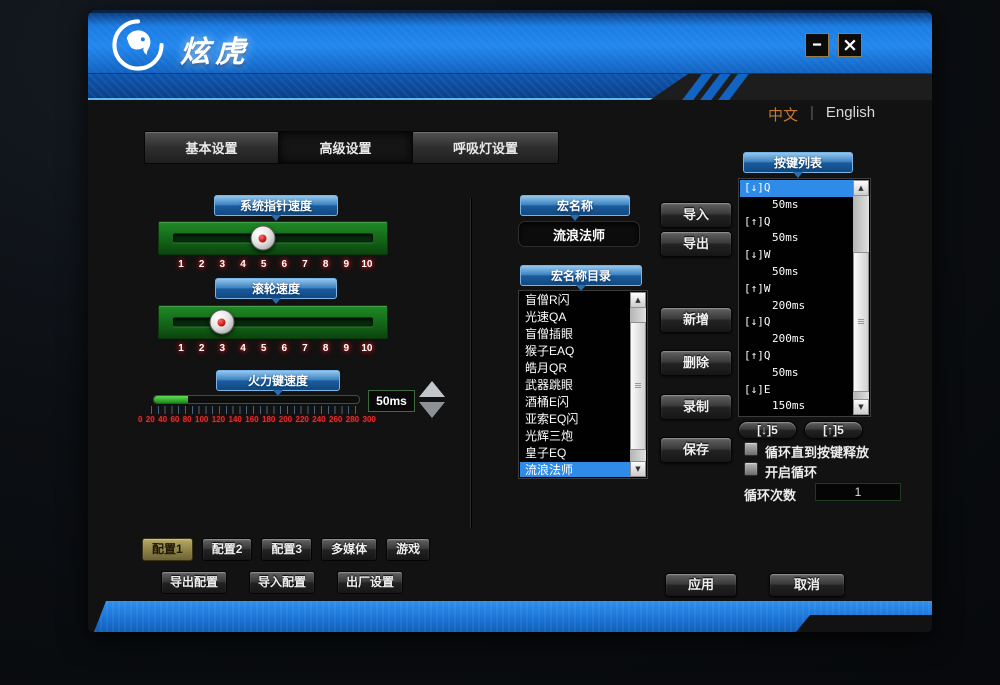 The width and height of the screenshot is (1000, 685). I want to click on fire-speed-increase-icon, so click(432, 389).